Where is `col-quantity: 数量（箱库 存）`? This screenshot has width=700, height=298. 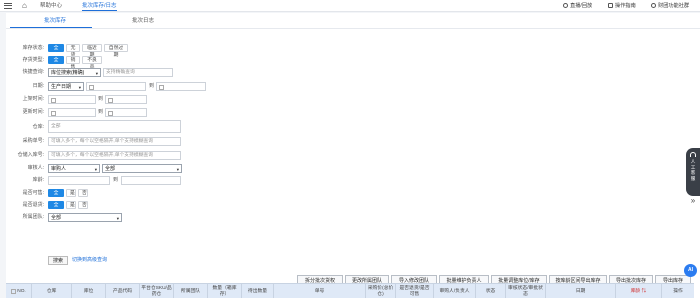
col-quantity: 数量（箱库 存） is located at coordinates (225, 291).